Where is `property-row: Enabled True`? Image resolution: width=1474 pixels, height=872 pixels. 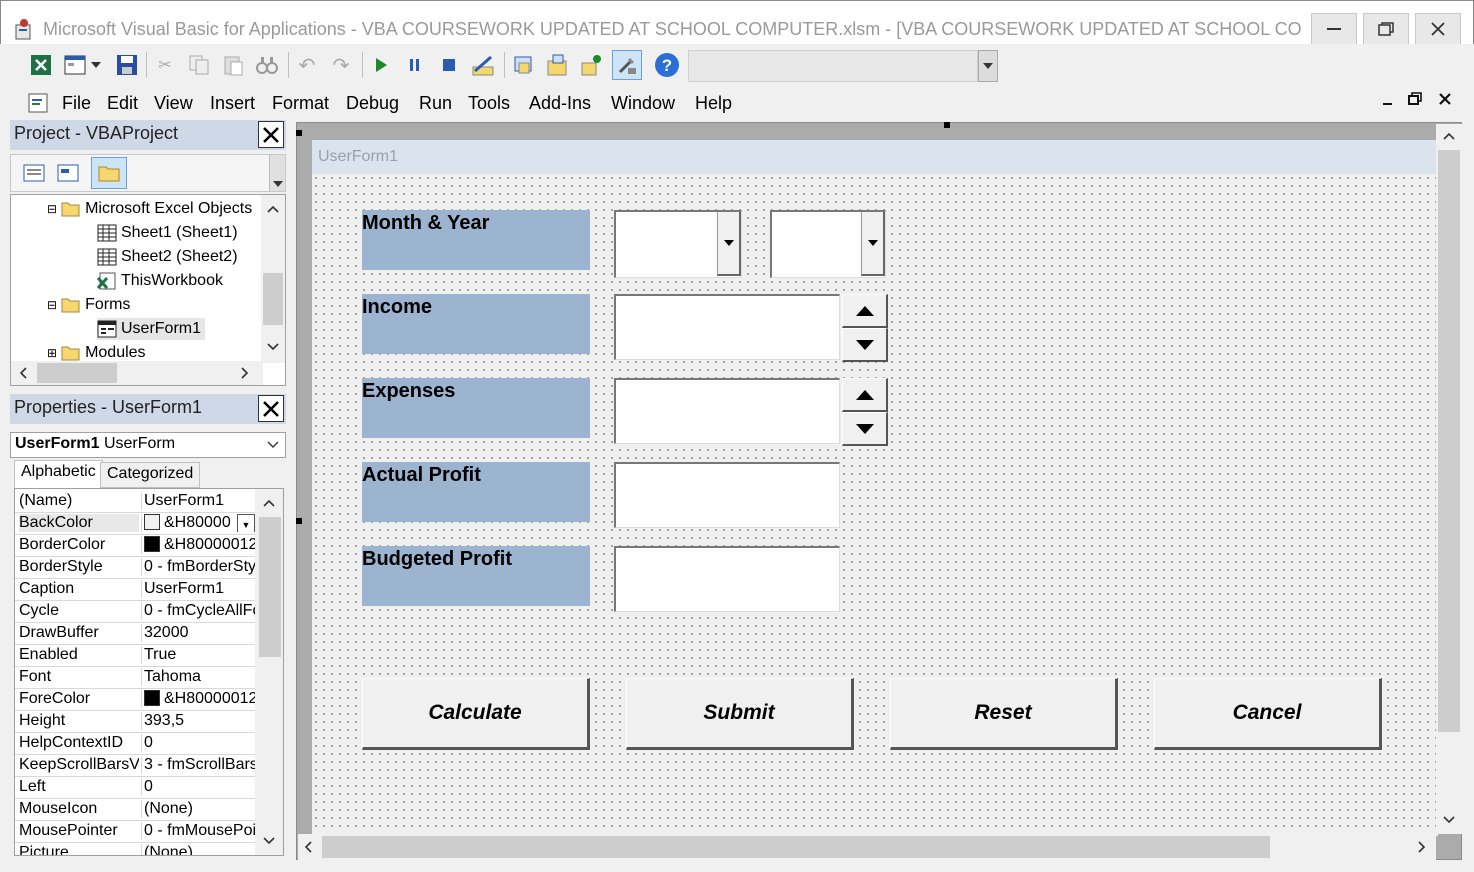 property-row: Enabled True is located at coordinates (135, 656).